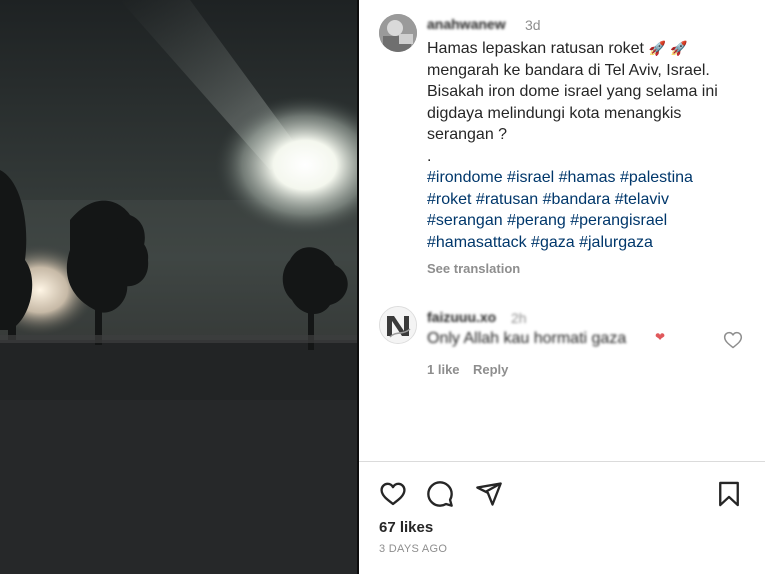 The height and width of the screenshot is (574, 765). What do you see at coordinates (473, 268) in the screenshot?
I see `see-translation-link: See translation` at bounding box center [473, 268].